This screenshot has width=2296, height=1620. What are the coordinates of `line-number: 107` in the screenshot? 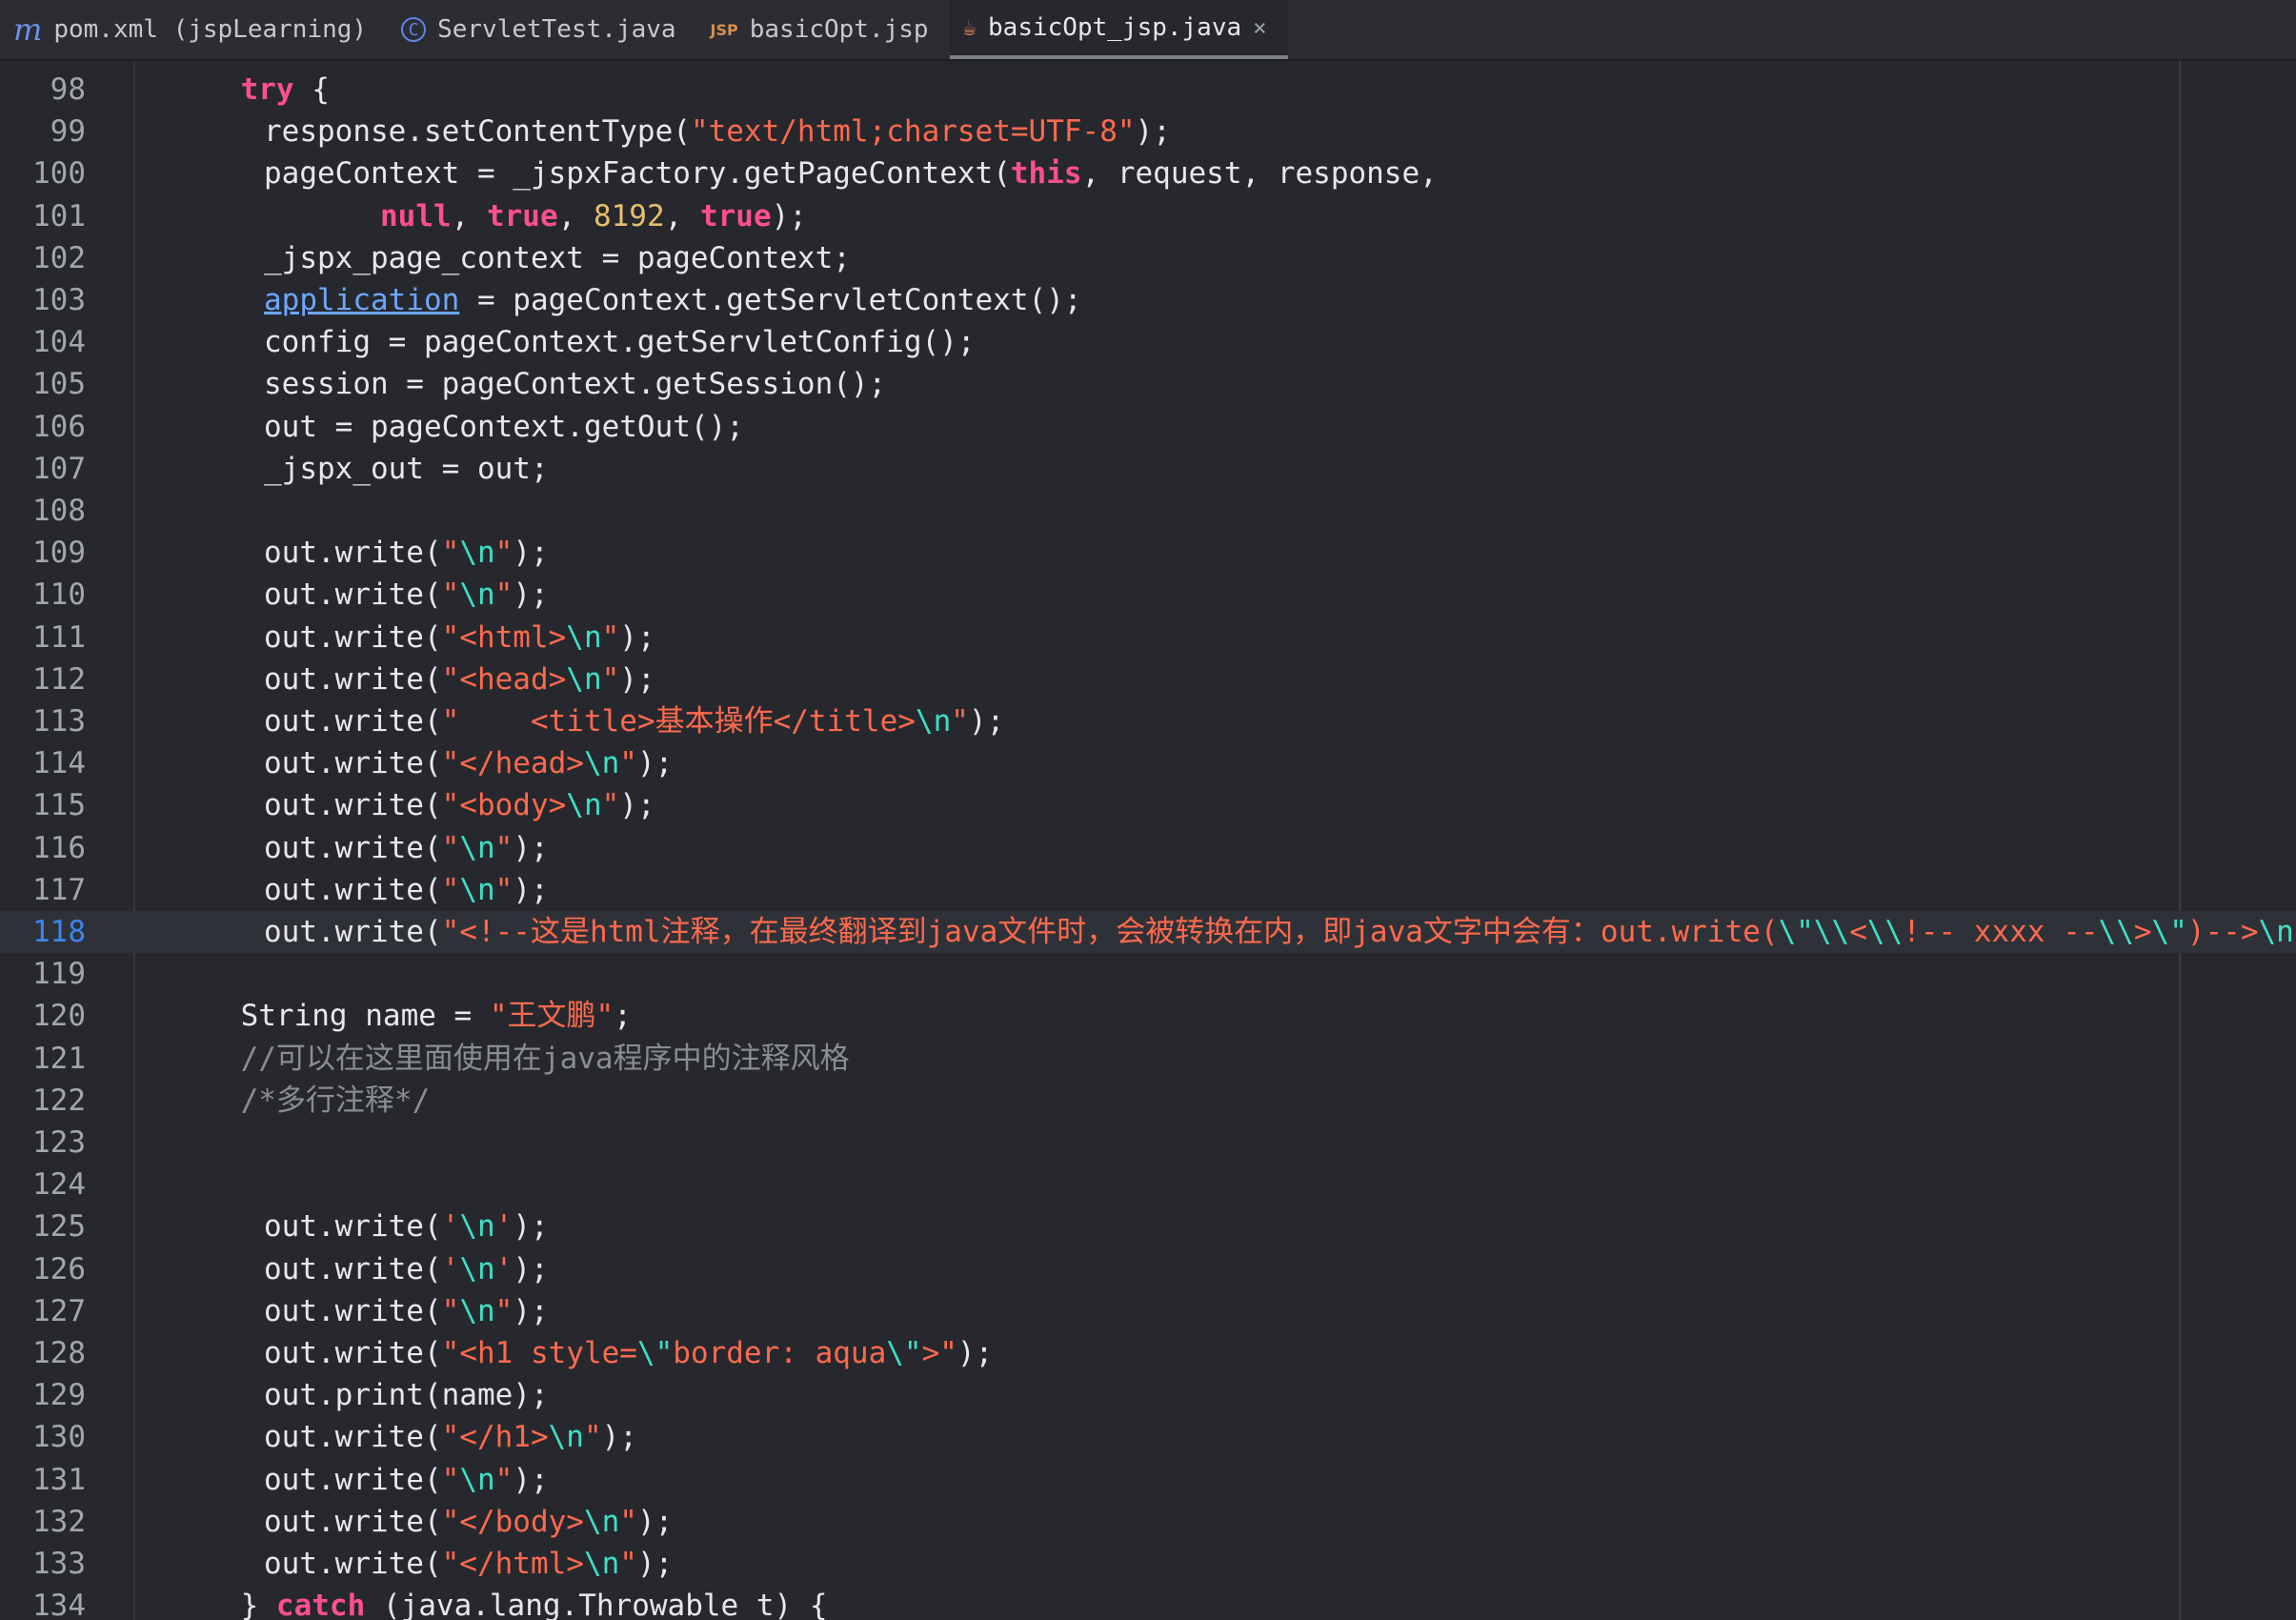 It's located at (43, 469).